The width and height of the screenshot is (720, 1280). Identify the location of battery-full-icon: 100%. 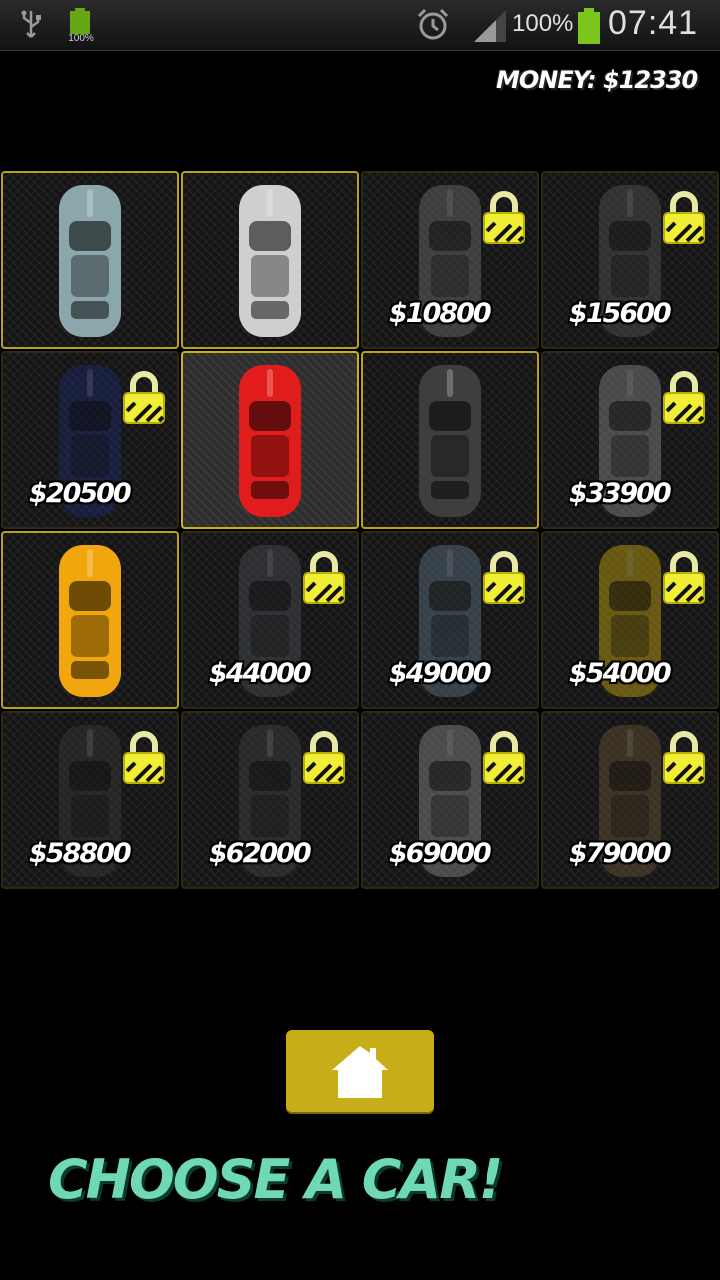
(80, 26).